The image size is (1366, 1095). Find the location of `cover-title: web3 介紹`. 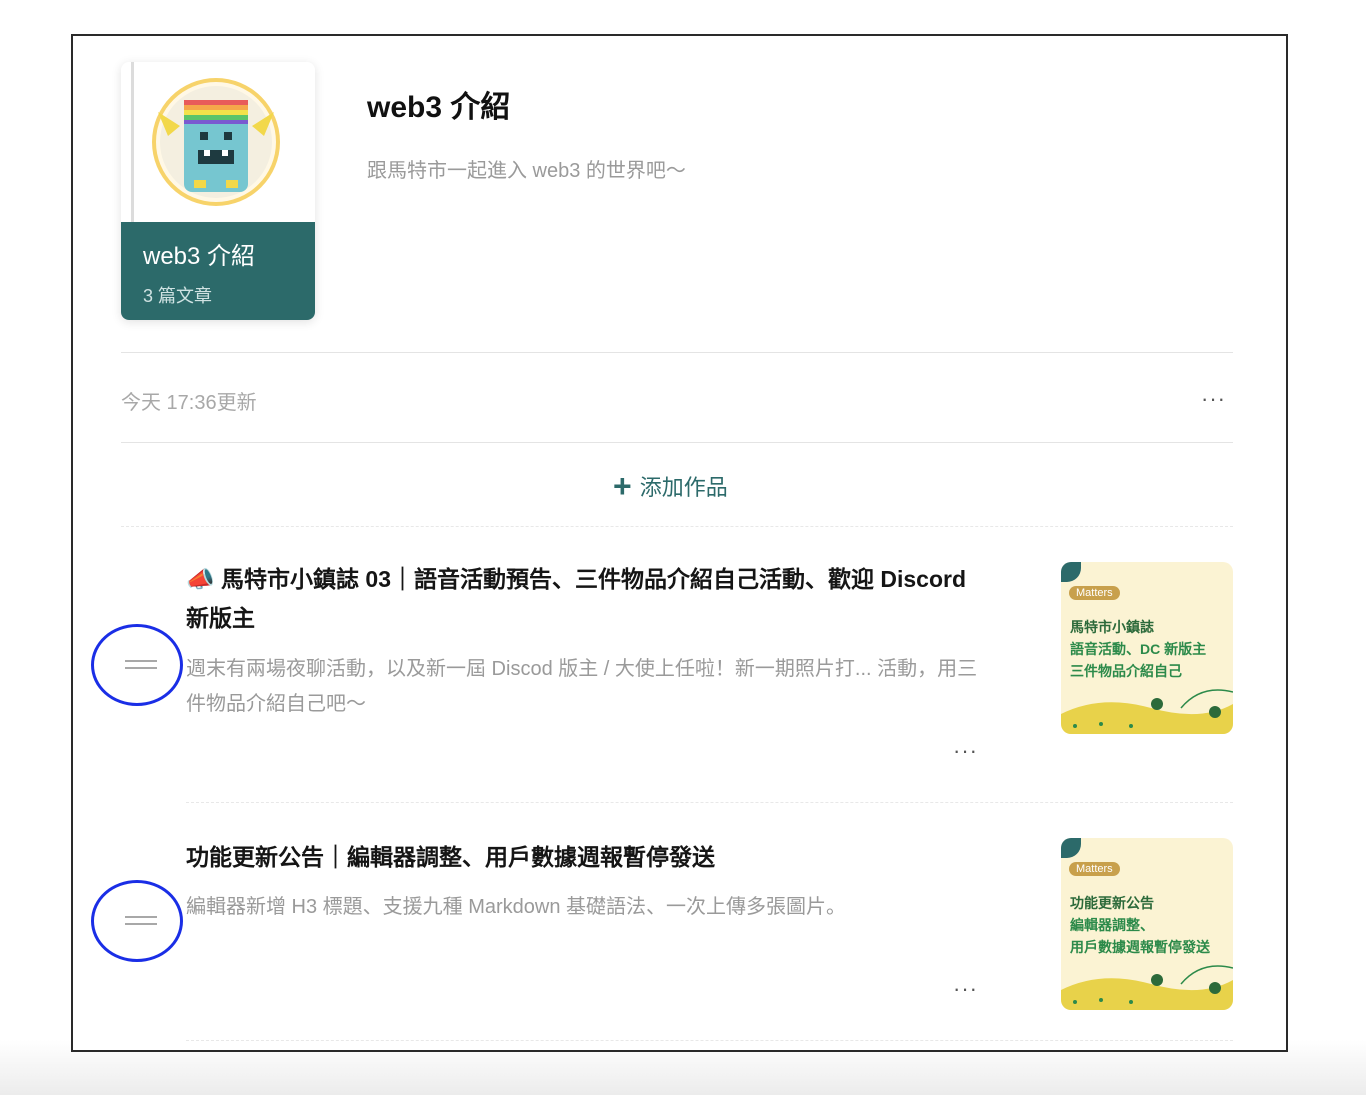

cover-title: web3 介紹 is located at coordinates (199, 256).